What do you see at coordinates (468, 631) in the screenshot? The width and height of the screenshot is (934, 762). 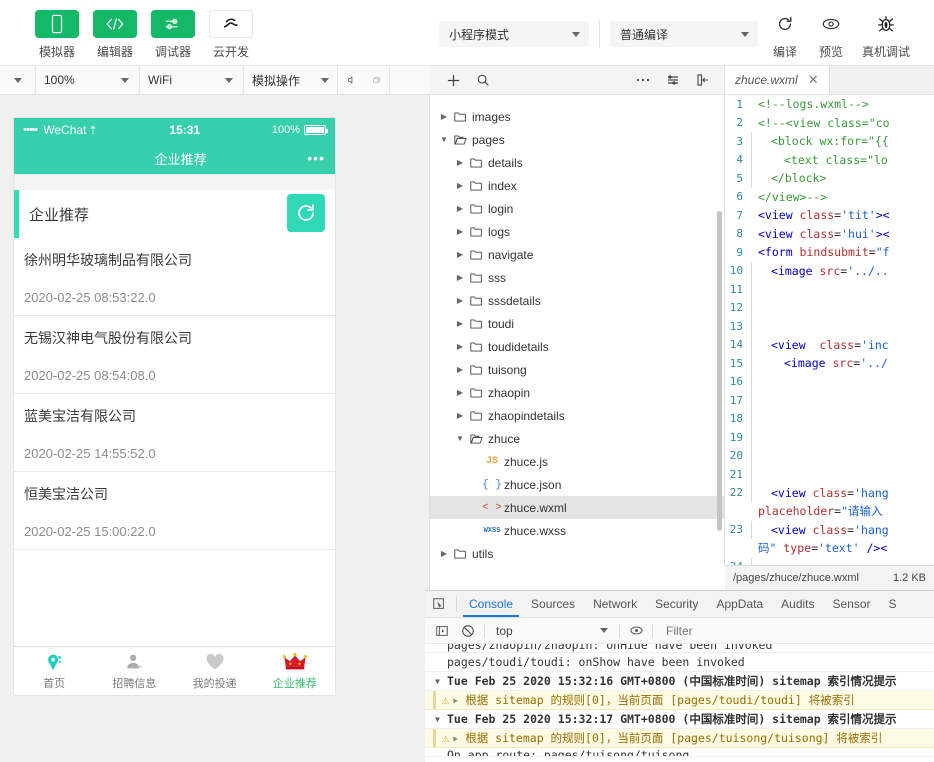 I see `clear-console-icon` at bounding box center [468, 631].